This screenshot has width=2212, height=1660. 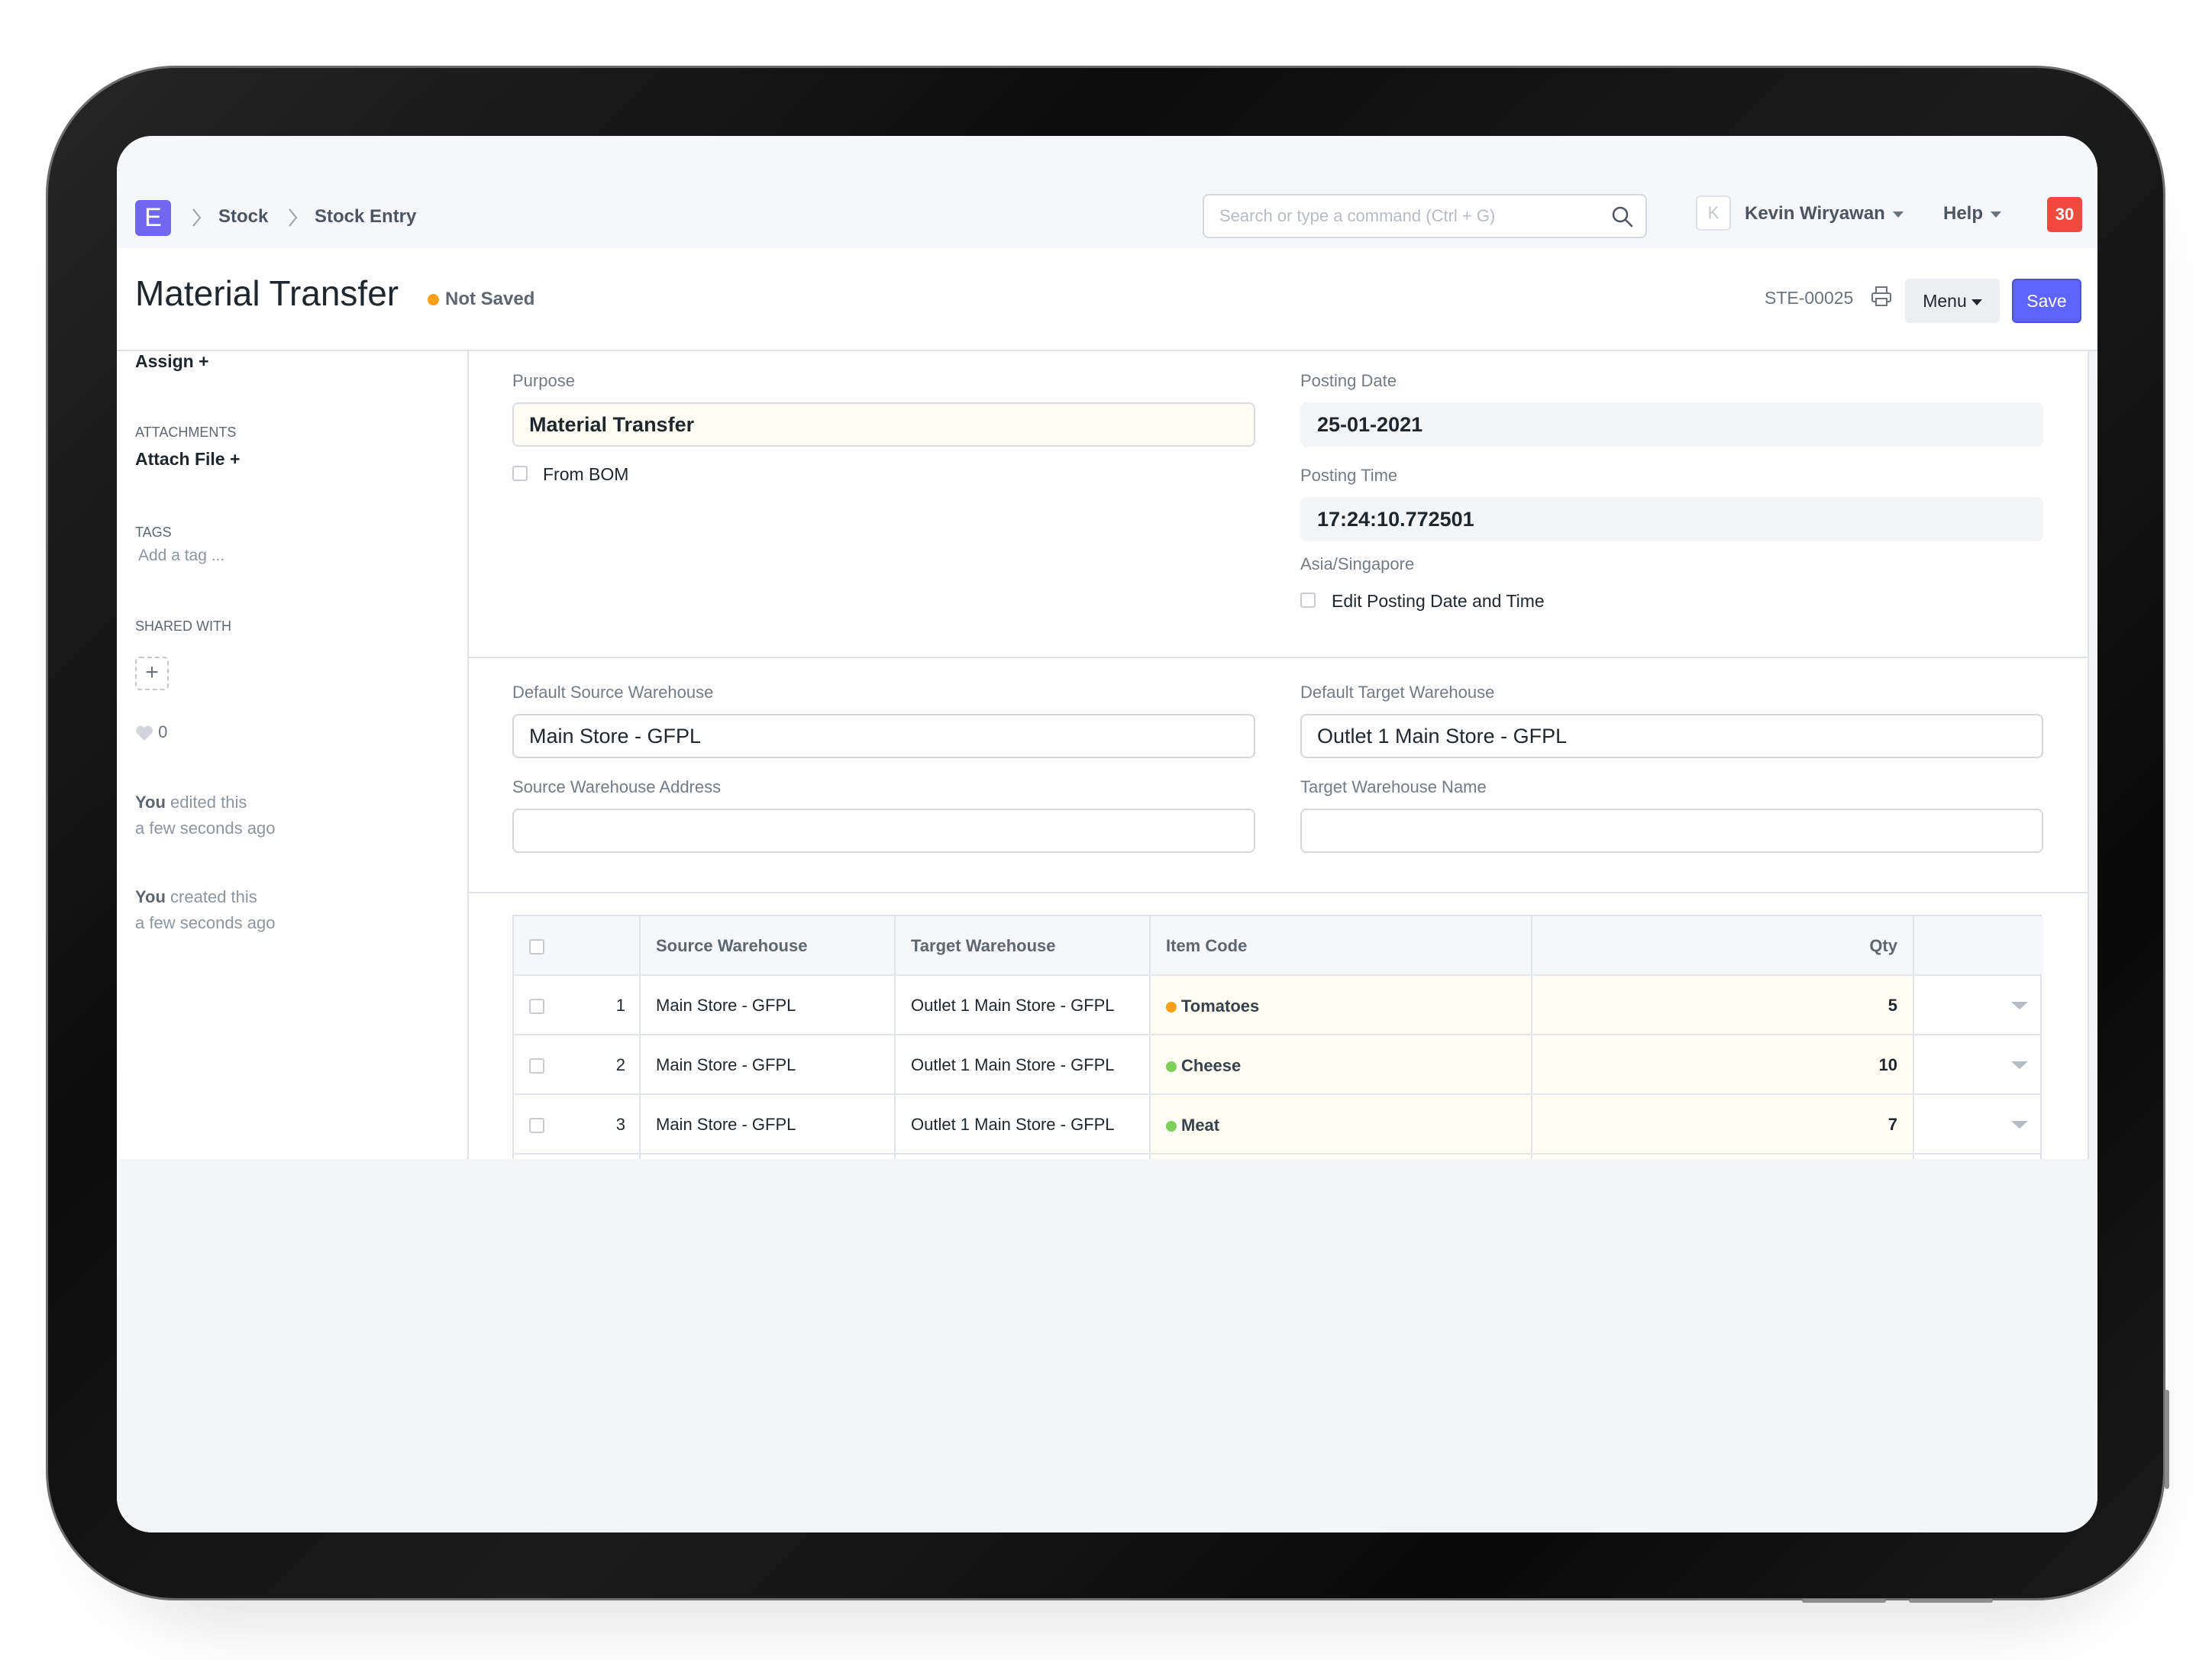 I want to click on column-item-code: Item Code, so click(x=1207, y=945).